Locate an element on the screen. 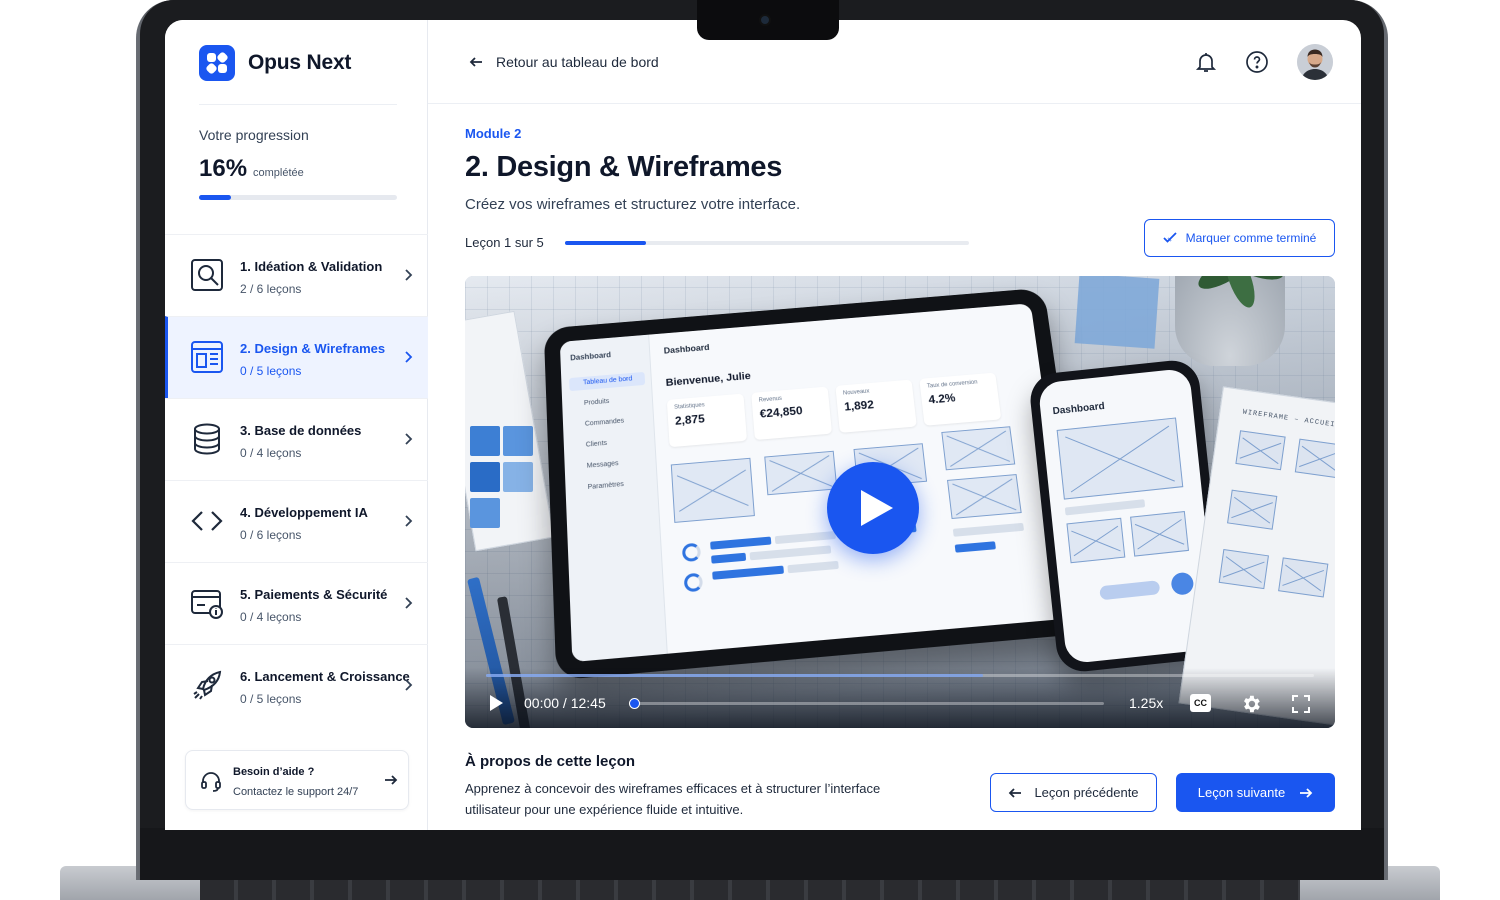 The width and height of the screenshot is (1500, 900). module-item-launch: 6. Lancement & Croissance 0 / 5 leçons is located at coordinates (296, 685).